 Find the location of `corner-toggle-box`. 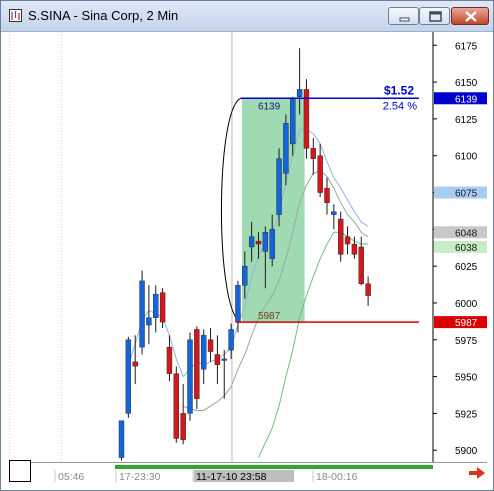

corner-toggle-box is located at coordinates (20, 471).